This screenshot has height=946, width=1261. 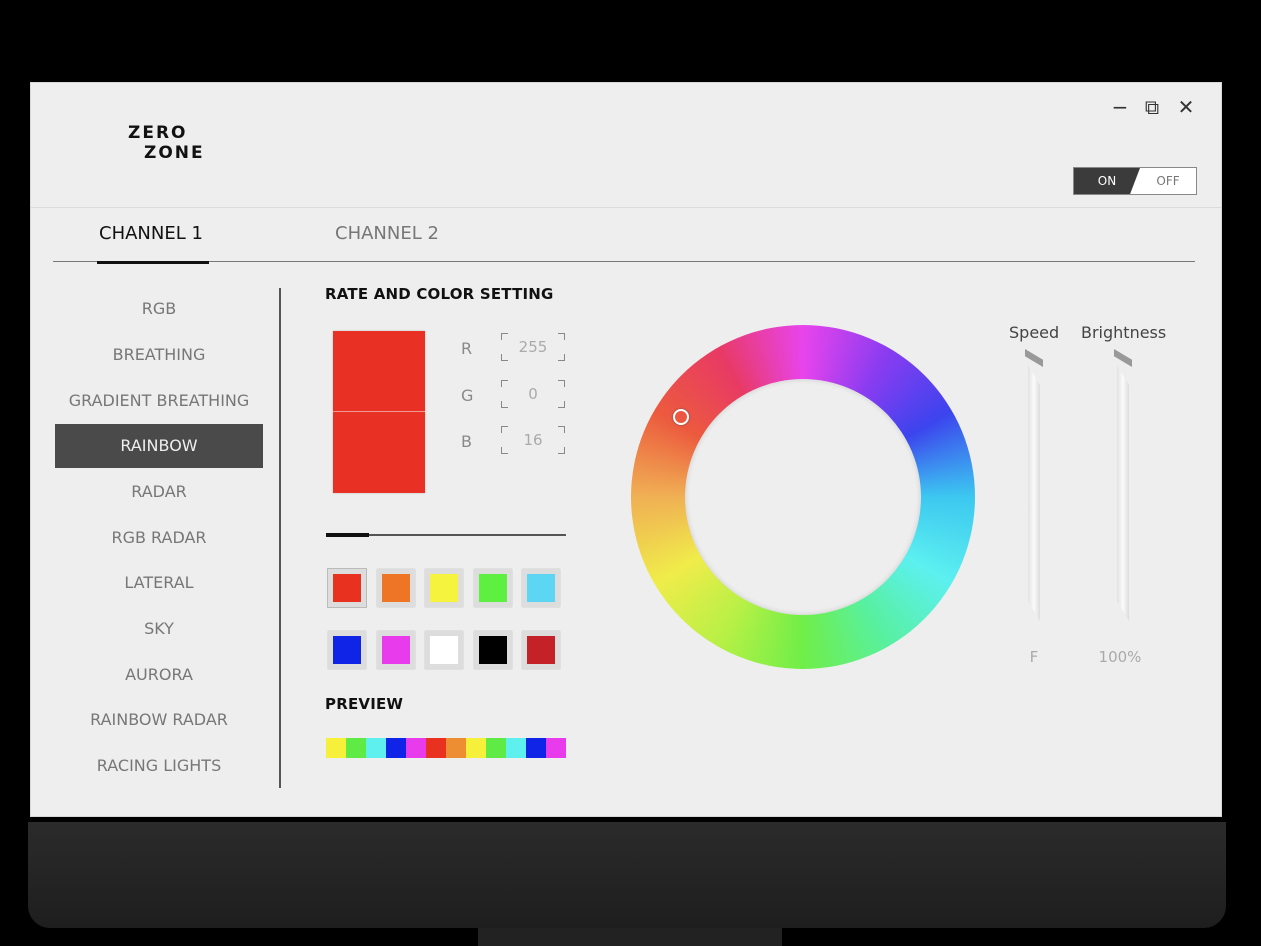 What do you see at coordinates (151, 233) in the screenshot?
I see `tab-channel-1: CHANNEL 1` at bounding box center [151, 233].